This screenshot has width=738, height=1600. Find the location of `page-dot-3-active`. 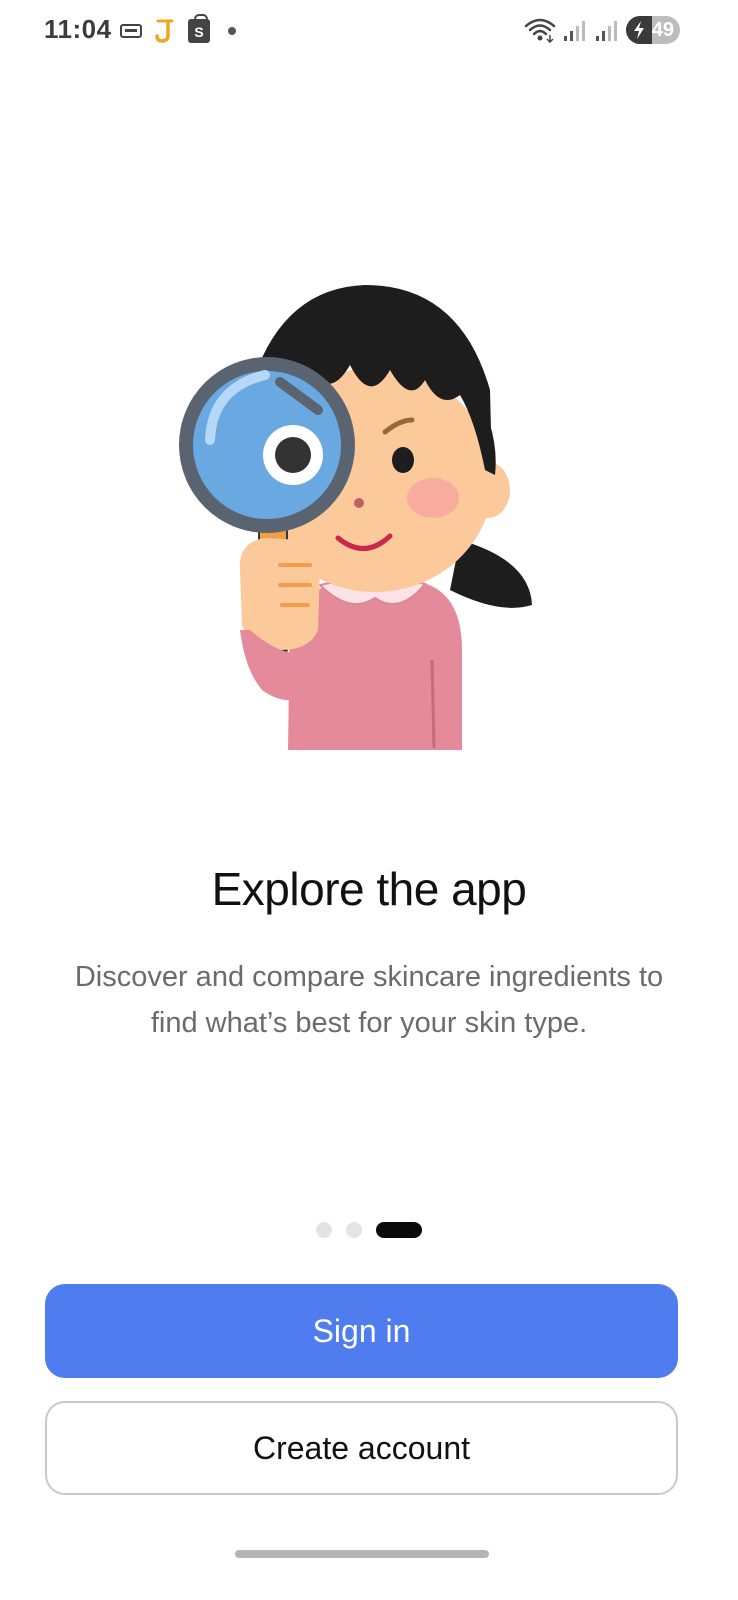

page-dot-3-active is located at coordinates (399, 1230).